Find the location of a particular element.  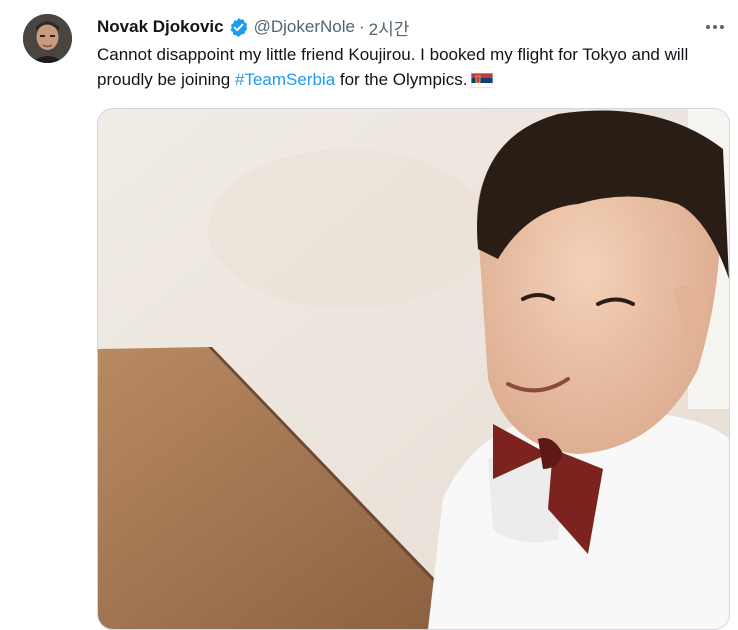

tweet-header: Novak Djokovic @DjokerNole · 2시간 is located at coordinates (253, 27).